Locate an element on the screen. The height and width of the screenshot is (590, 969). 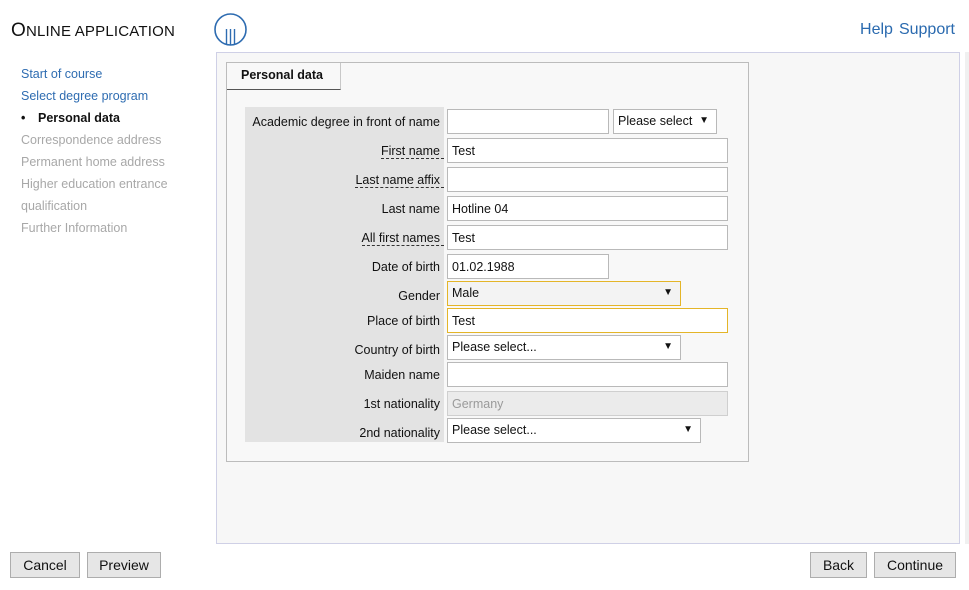
preview-button: Preview is located at coordinates (124, 565).